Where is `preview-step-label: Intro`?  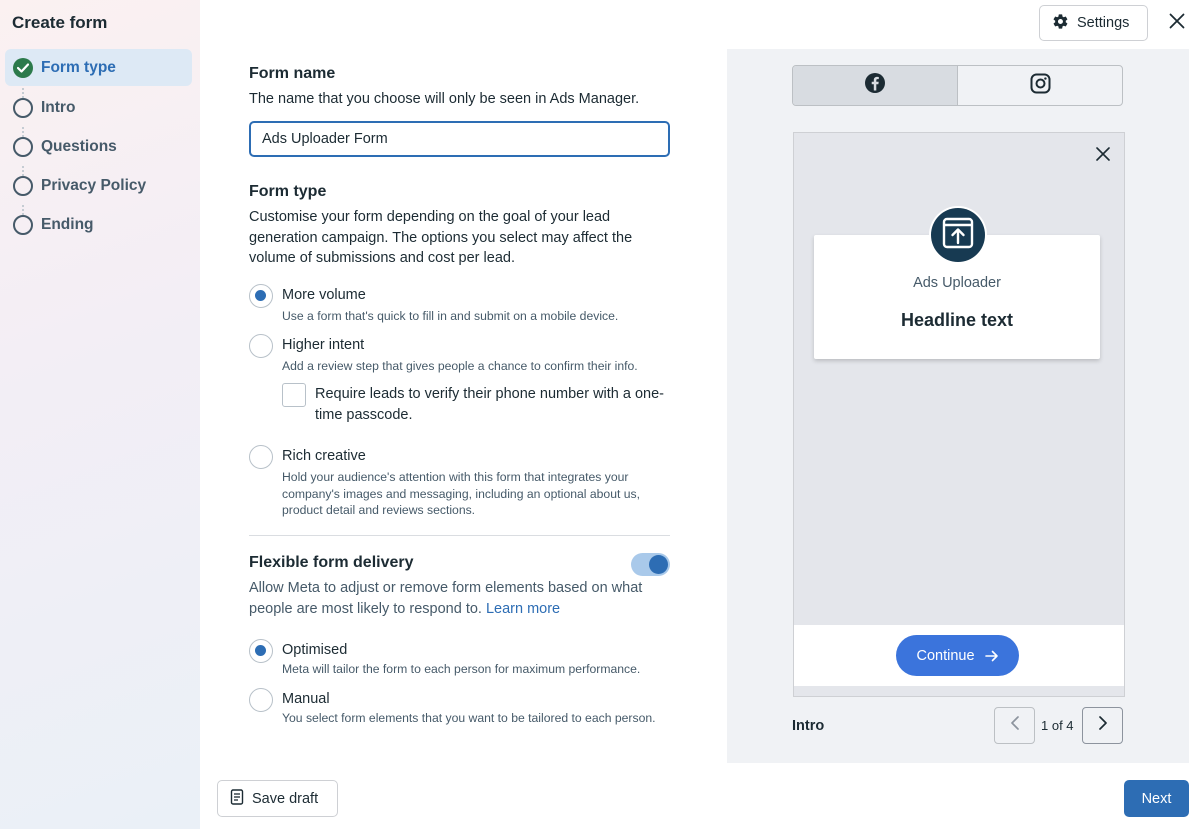 preview-step-label: Intro is located at coordinates (808, 726).